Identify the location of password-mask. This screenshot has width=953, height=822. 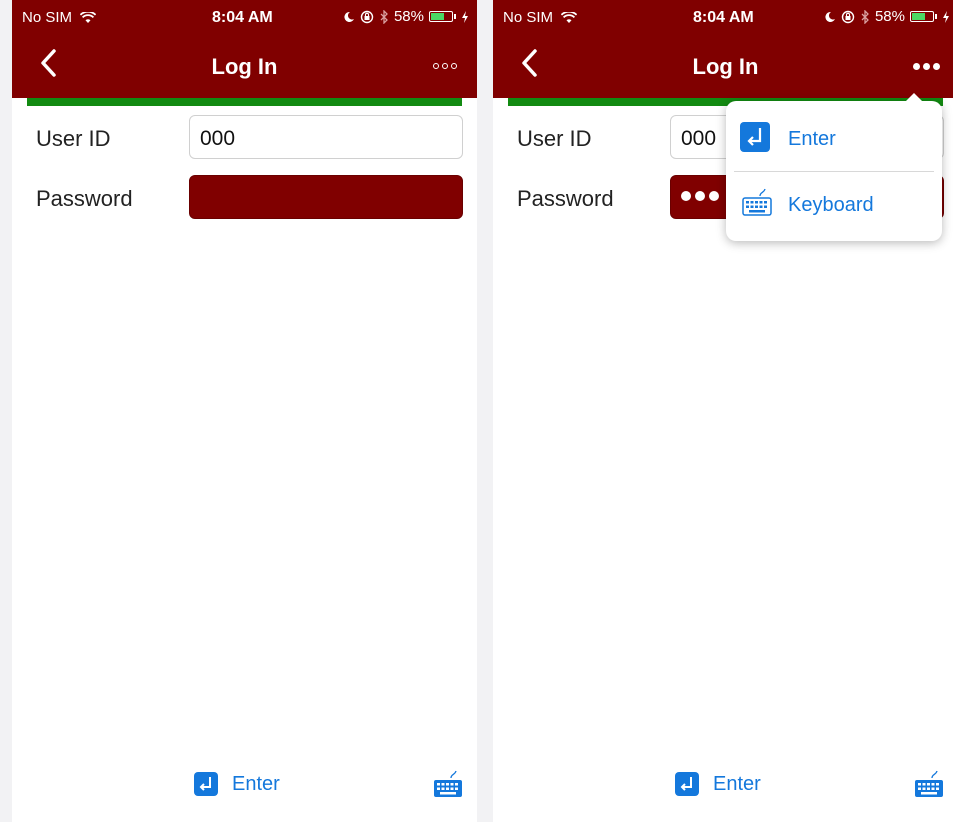
(700, 196).